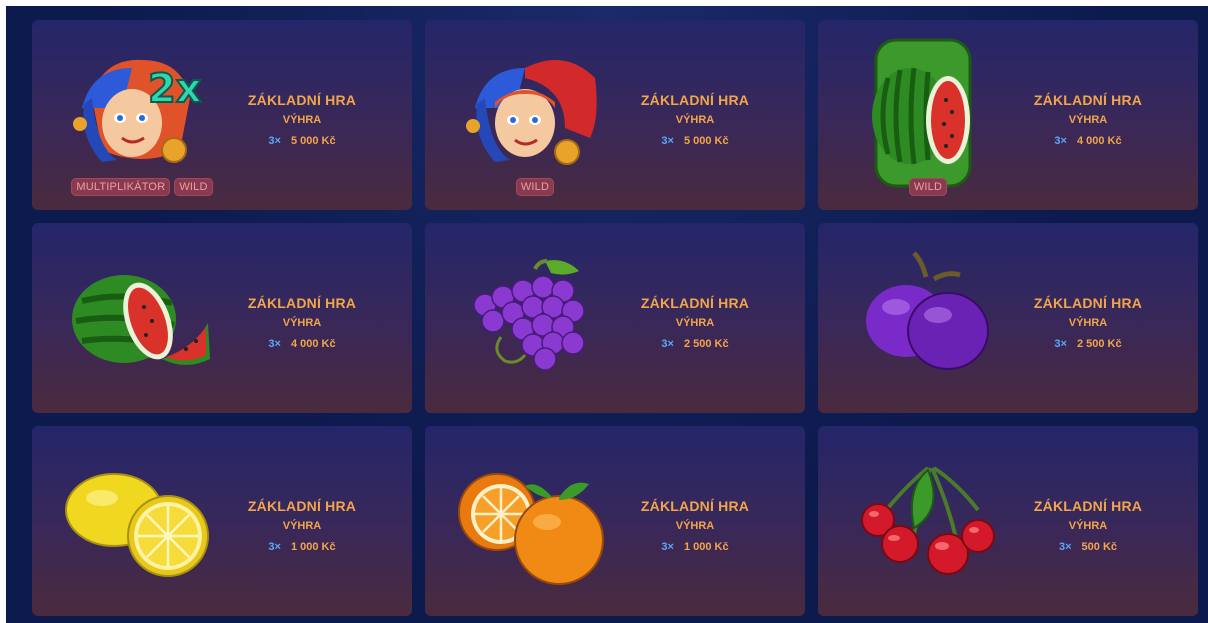  I want to click on jester-icon, so click(530, 118).